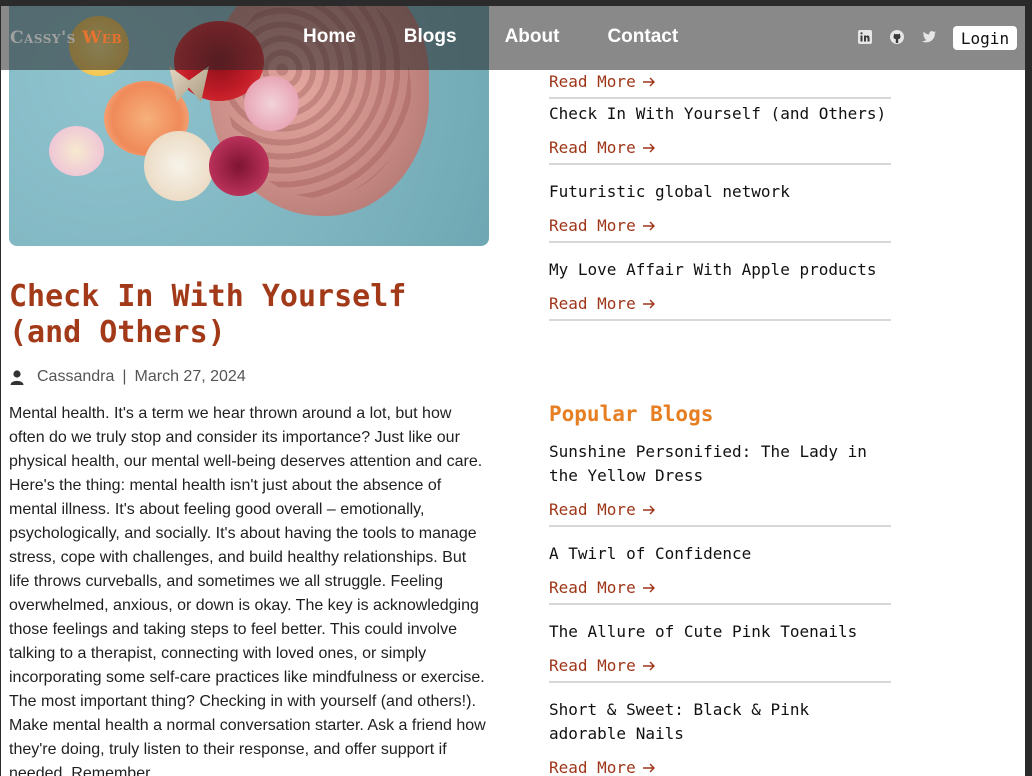 The image size is (1032, 776). What do you see at coordinates (720, 192) in the screenshot?
I see `blog-item-title: Futuristic global network` at bounding box center [720, 192].